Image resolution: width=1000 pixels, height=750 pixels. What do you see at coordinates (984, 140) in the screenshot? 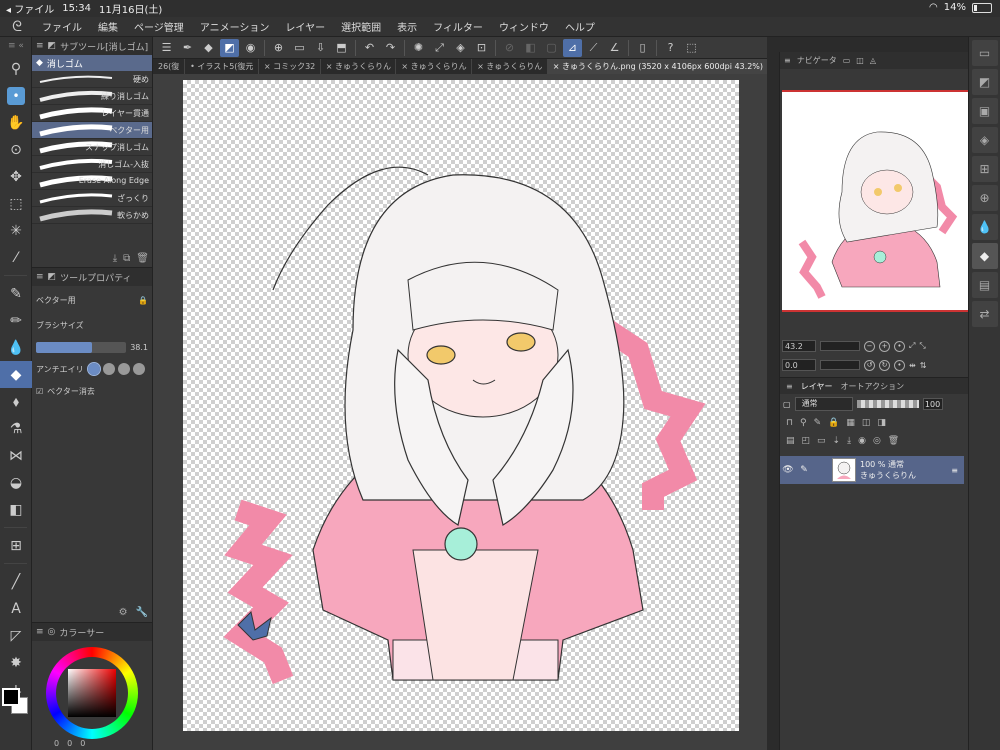
I see `dock-material-icon: ◈` at bounding box center [984, 140].